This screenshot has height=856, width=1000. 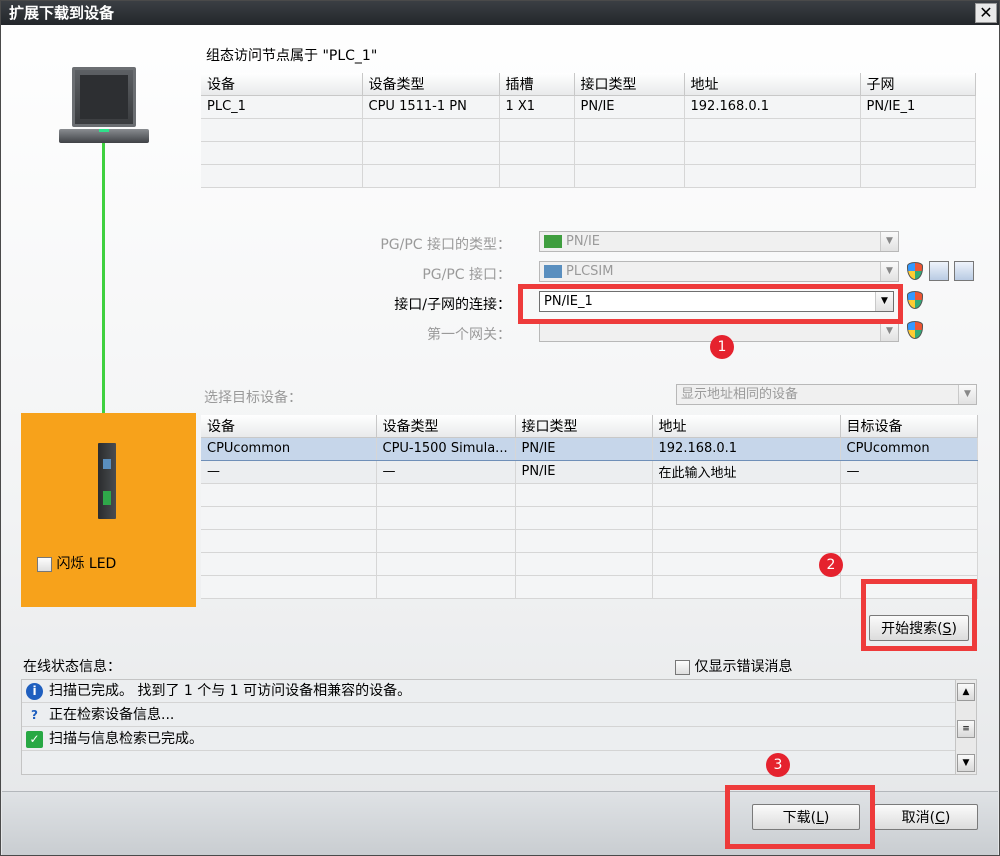 I want to click on table-cell: CPU 1511-1 PN, so click(x=431, y=107).